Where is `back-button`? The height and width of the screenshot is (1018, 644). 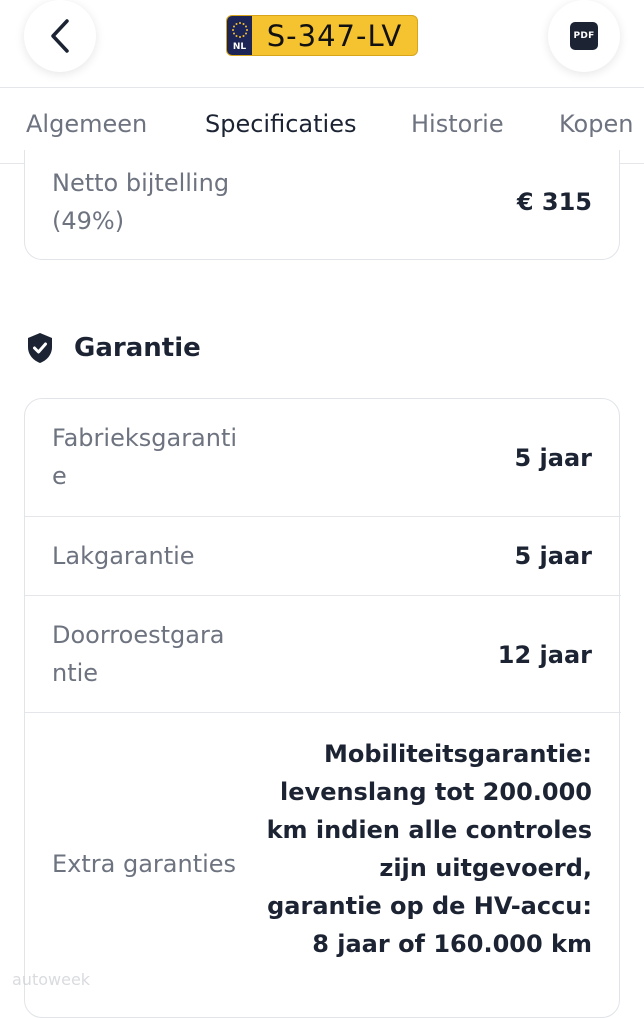 back-button is located at coordinates (60, 36).